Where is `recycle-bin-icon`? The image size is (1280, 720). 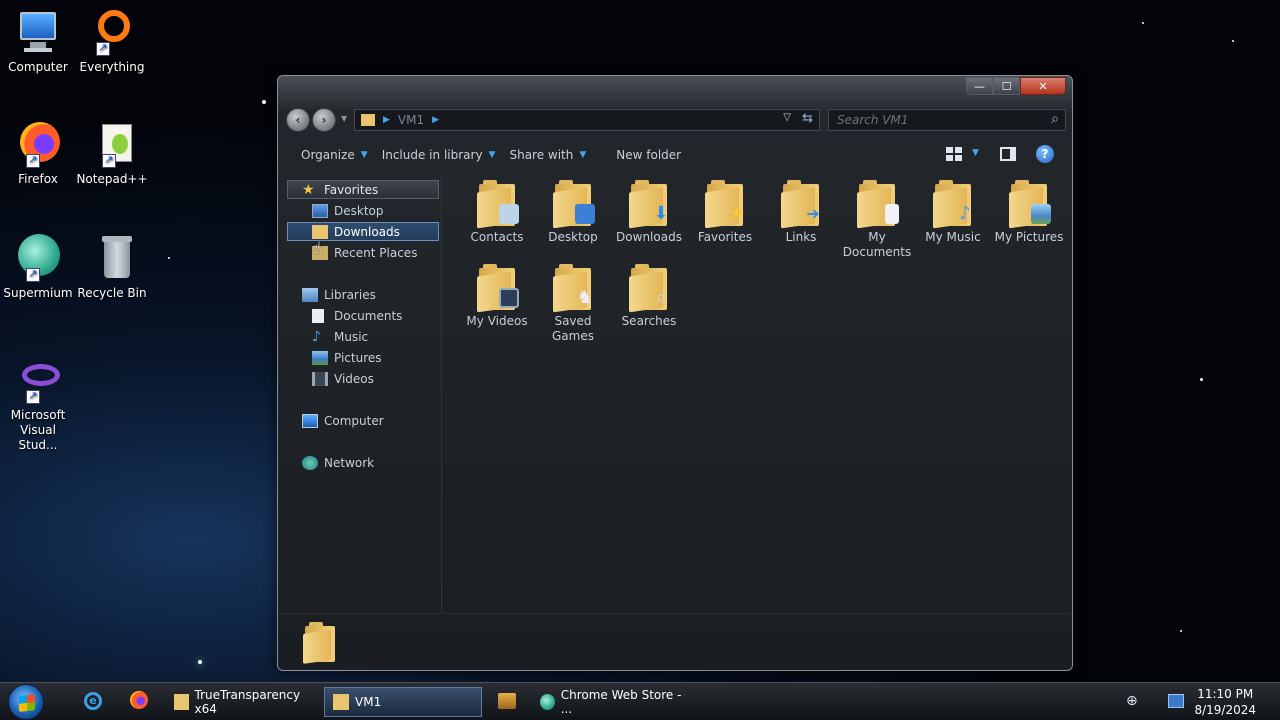
recycle-bin-icon is located at coordinates (112, 258).